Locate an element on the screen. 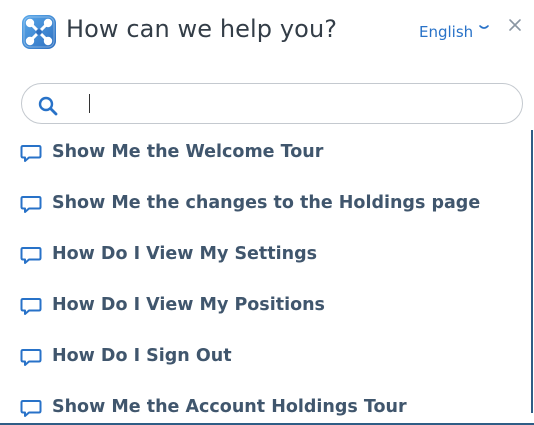  list-item-label: Show Me the Welcome Tour is located at coordinates (188, 152).